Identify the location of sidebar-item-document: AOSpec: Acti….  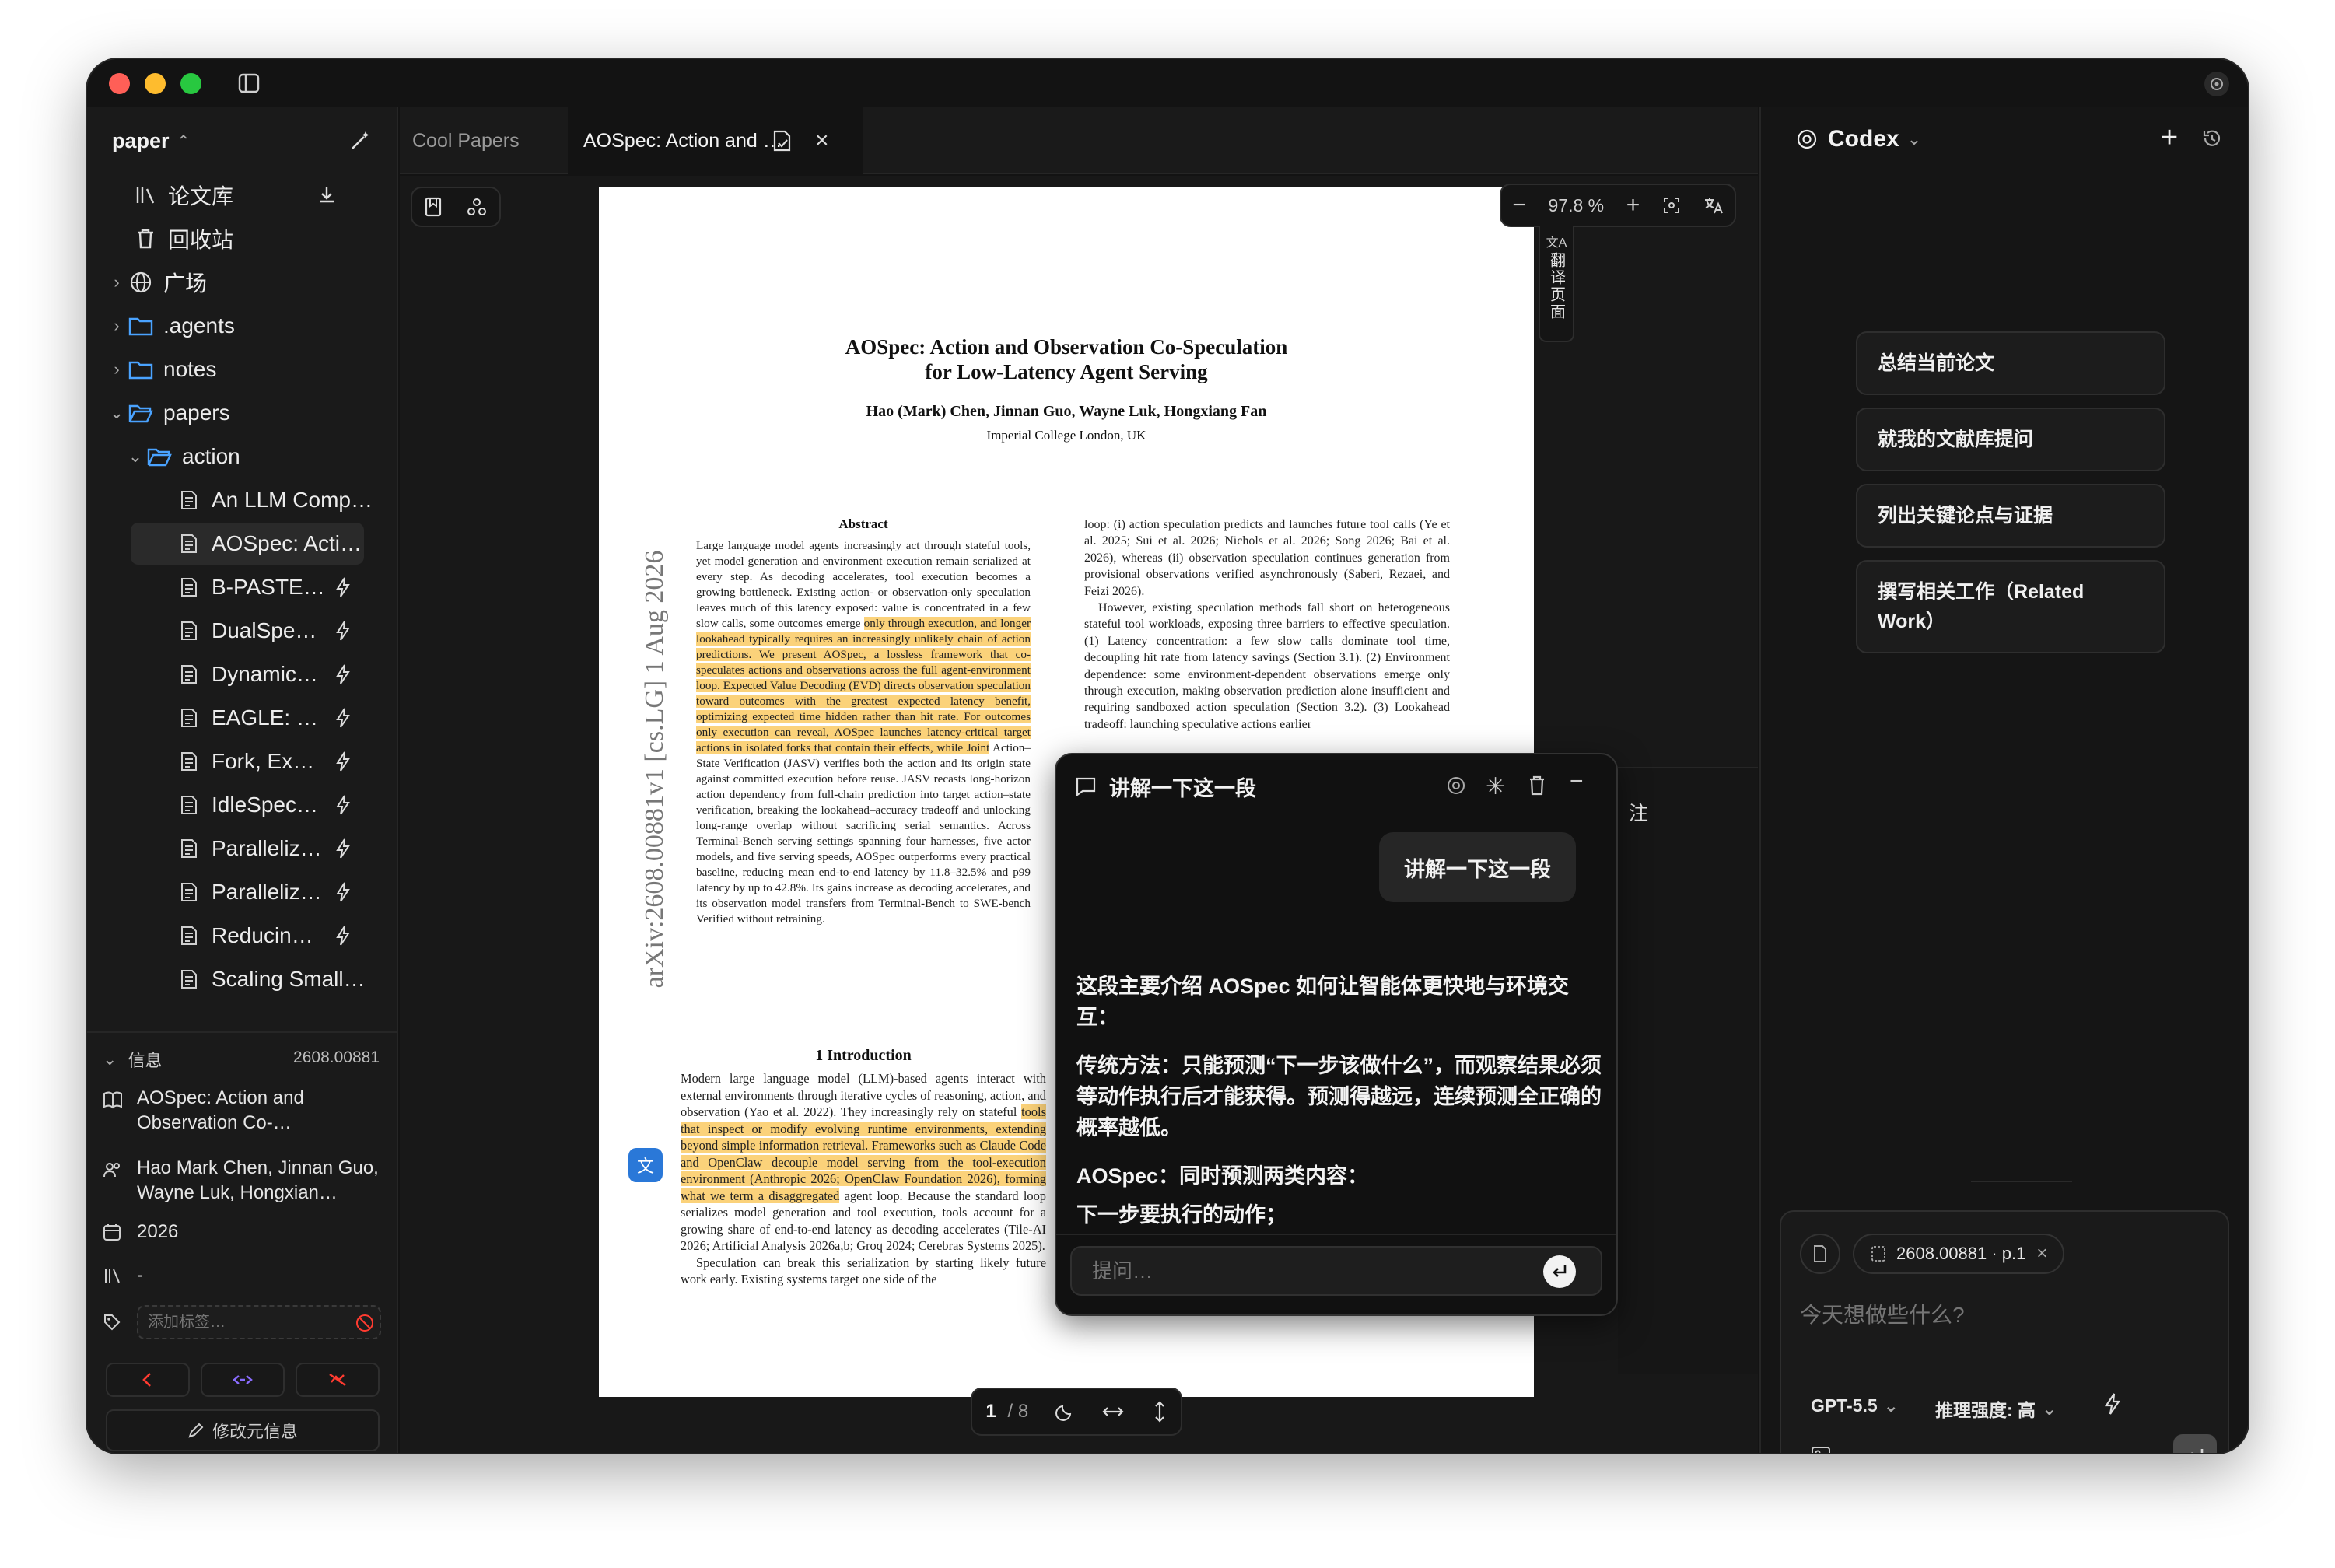
(247, 544).